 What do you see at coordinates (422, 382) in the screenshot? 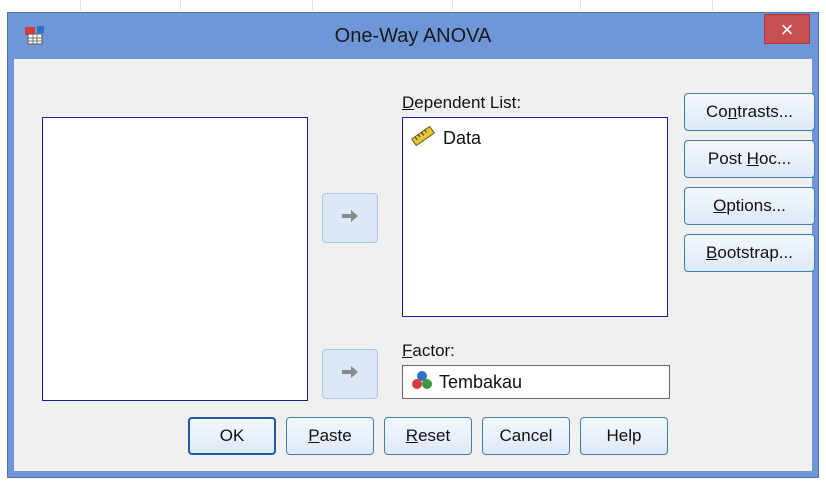
I see `nominal-variable-icon` at bounding box center [422, 382].